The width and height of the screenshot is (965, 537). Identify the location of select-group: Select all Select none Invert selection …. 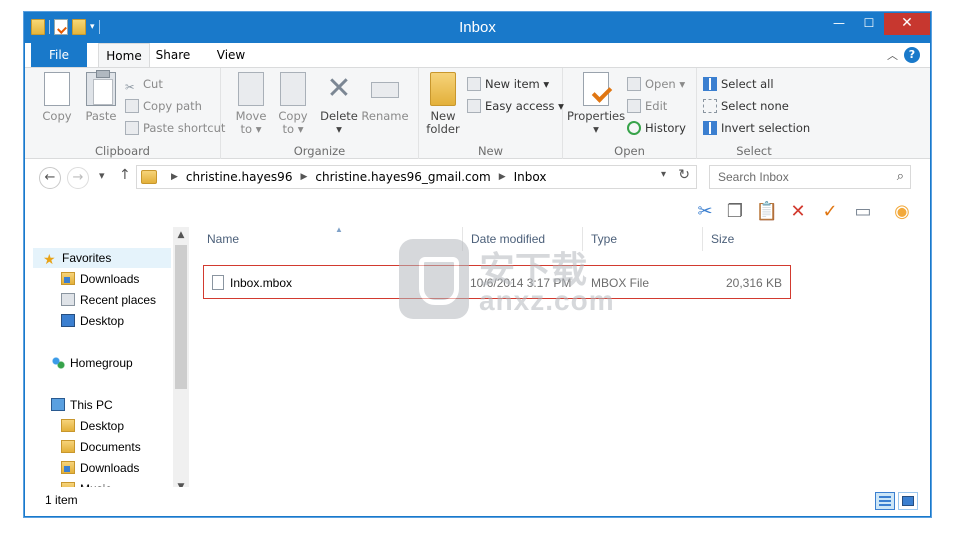
(754, 114).